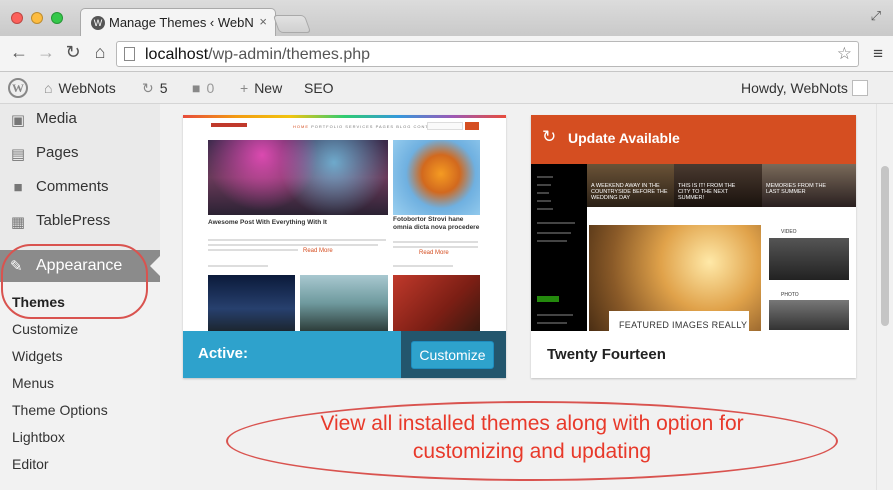 The width and height of the screenshot is (893, 490). Describe the element at coordinates (181, 22) in the screenshot. I see `tab-title: Manage Themes ‹ WebNots` at that location.